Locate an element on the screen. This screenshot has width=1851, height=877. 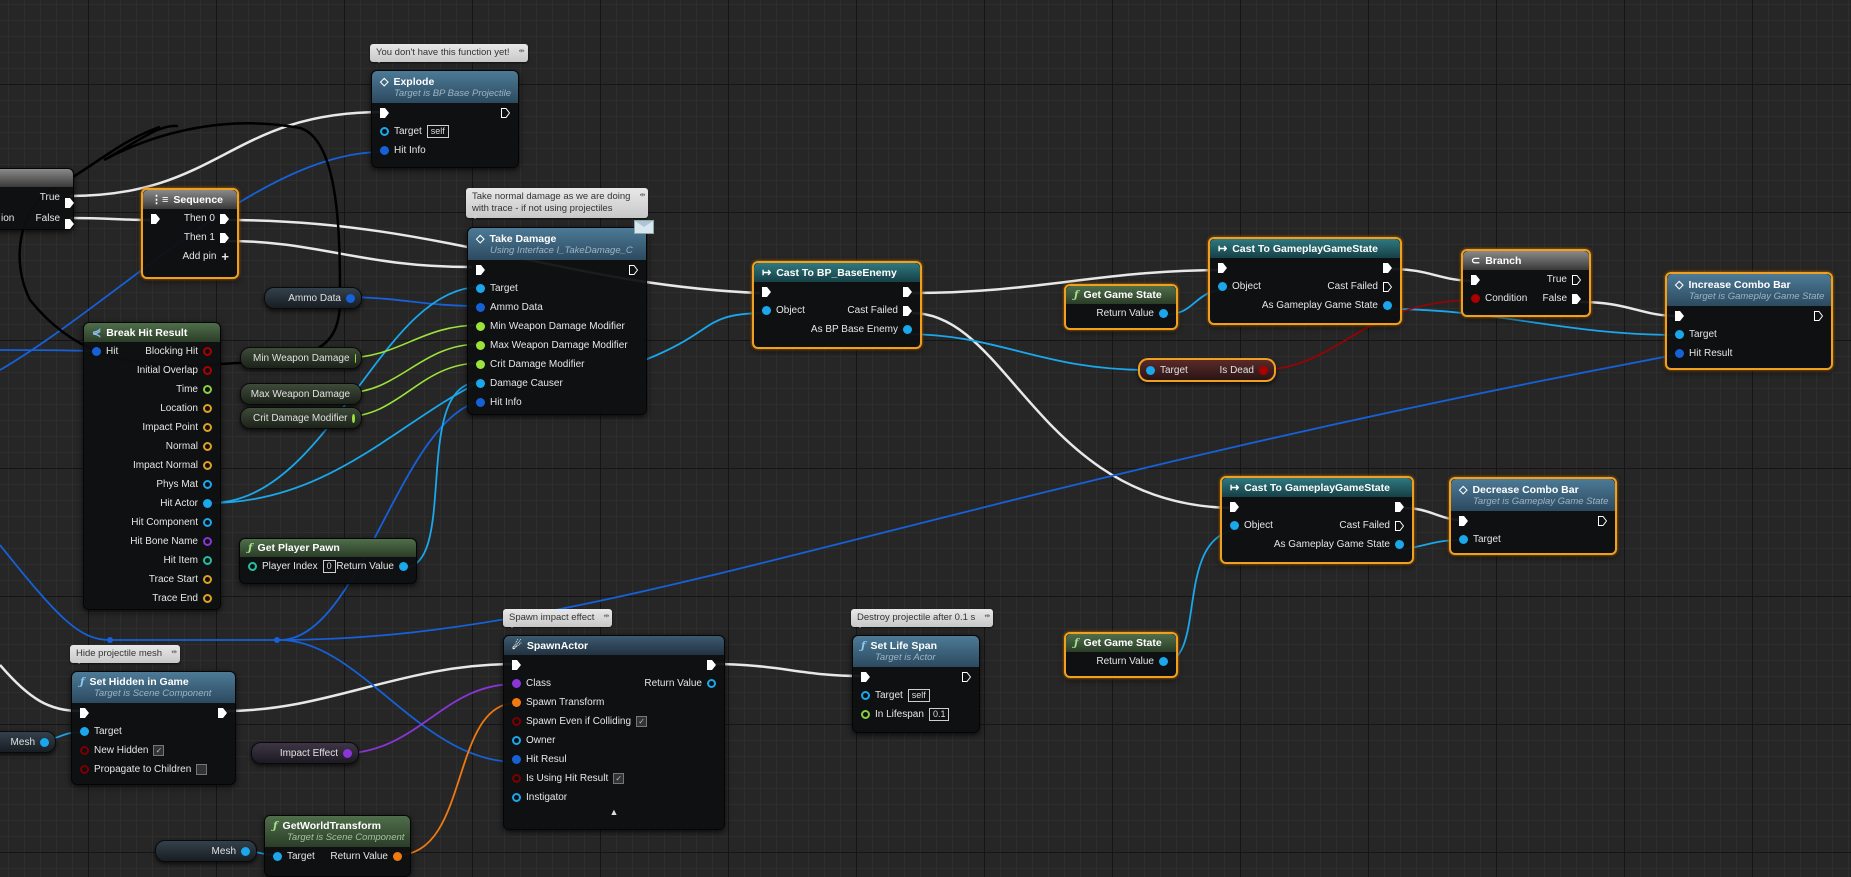
sequence-node: ⋮≡Sequence Then 0 Then 1 Add pin+ is located at coordinates (190, 233).